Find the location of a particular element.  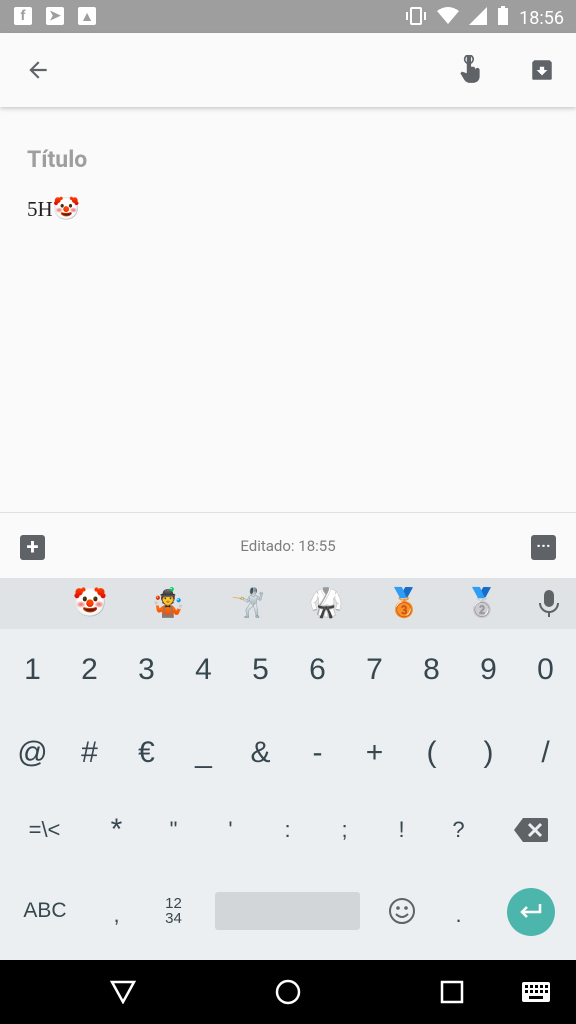

emoji-suggestion-strip: 🤡 🤹 🤺 🥋 🥉 🥈 is located at coordinates (288, 604).